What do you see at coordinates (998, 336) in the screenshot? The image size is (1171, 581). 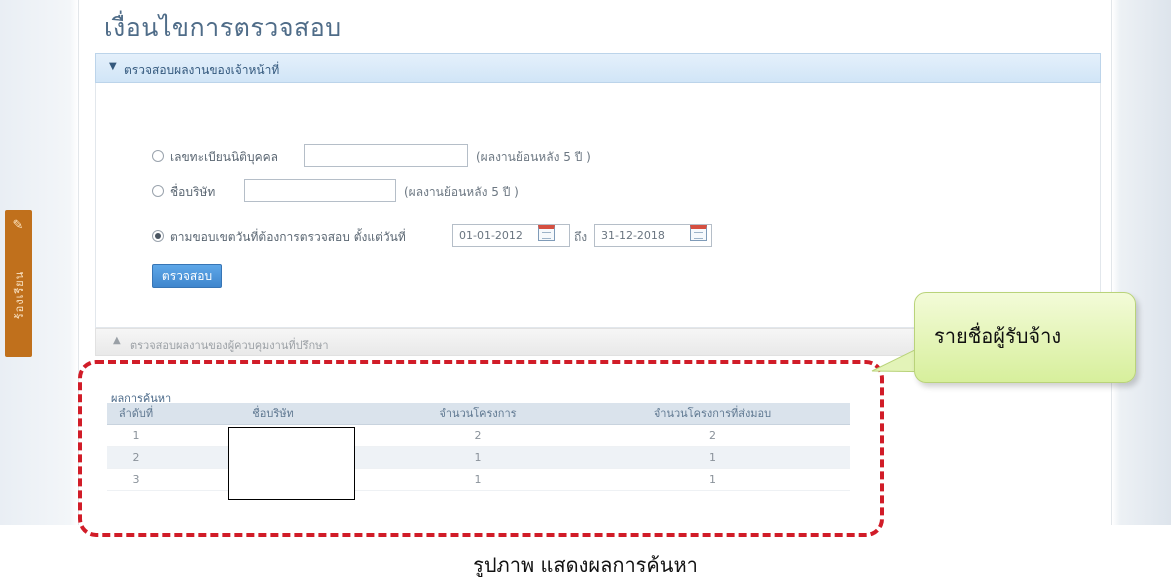 I see `callout-label: รายชื่อผู้รับจ้าง` at bounding box center [998, 336].